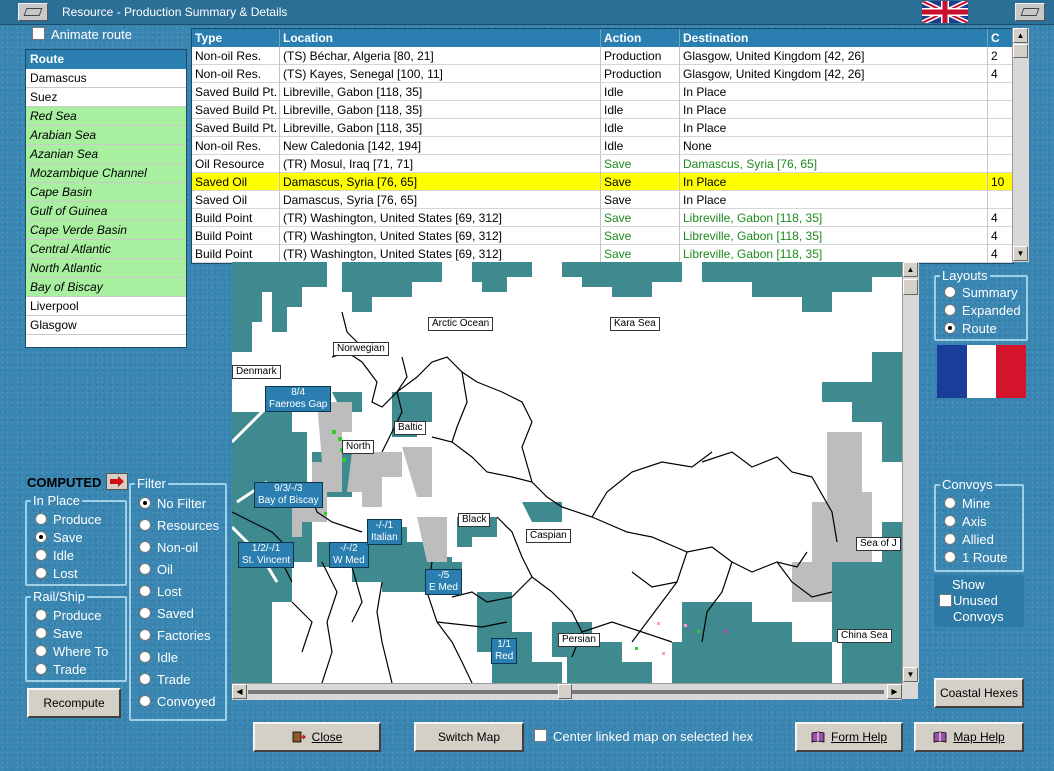 This screenshot has height=771, width=1054. What do you see at coordinates (967, 504) in the screenshot?
I see `convoys-mine-radio: Mine` at bounding box center [967, 504].